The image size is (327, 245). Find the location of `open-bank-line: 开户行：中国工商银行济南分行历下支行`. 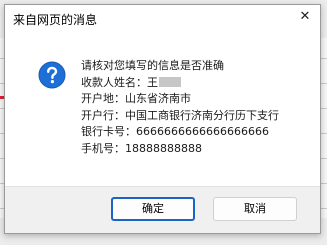

open-bank-line: 开户行：中国工商银行济南分行历下支行 is located at coordinates (180, 115).